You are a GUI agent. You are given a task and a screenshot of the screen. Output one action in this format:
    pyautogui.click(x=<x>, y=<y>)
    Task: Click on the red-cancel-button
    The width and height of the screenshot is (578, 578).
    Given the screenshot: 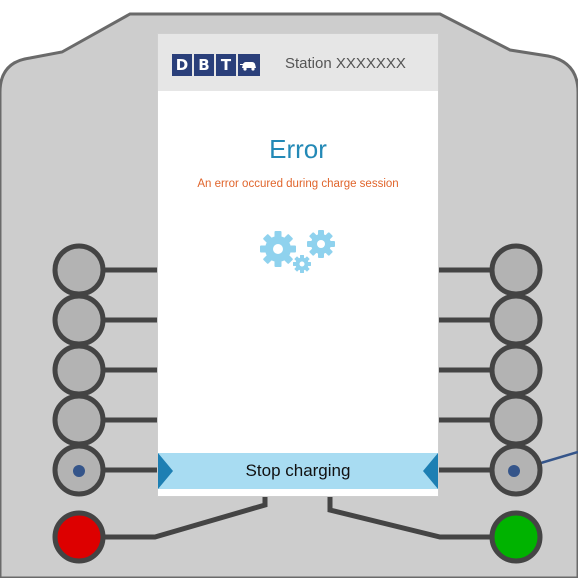 What is the action you would take?
    pyautogui.click(x=79, y=537)
    